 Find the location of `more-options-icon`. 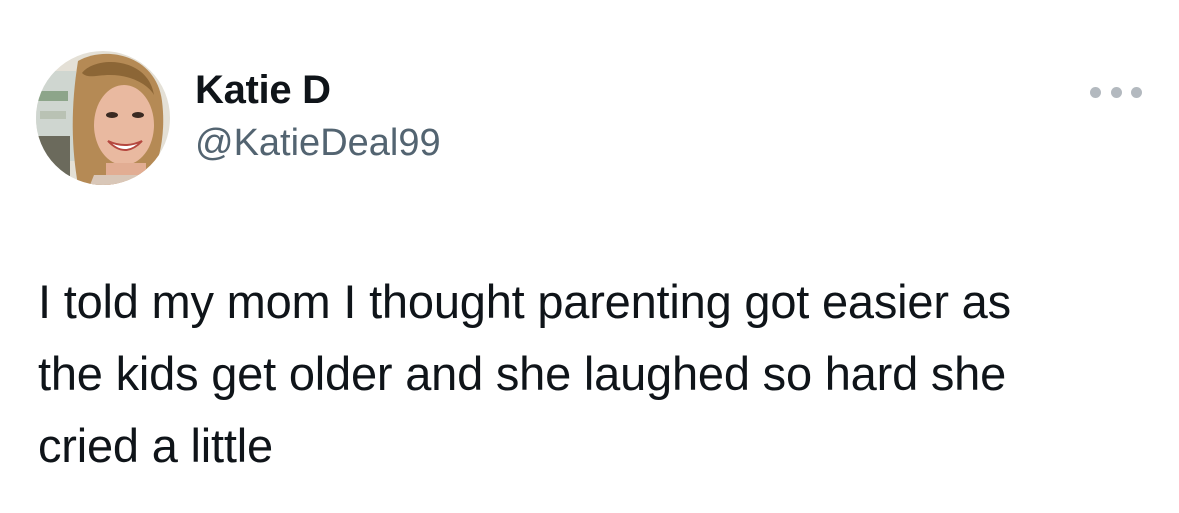

more-options-icon is located at coordinates (1116, 92).